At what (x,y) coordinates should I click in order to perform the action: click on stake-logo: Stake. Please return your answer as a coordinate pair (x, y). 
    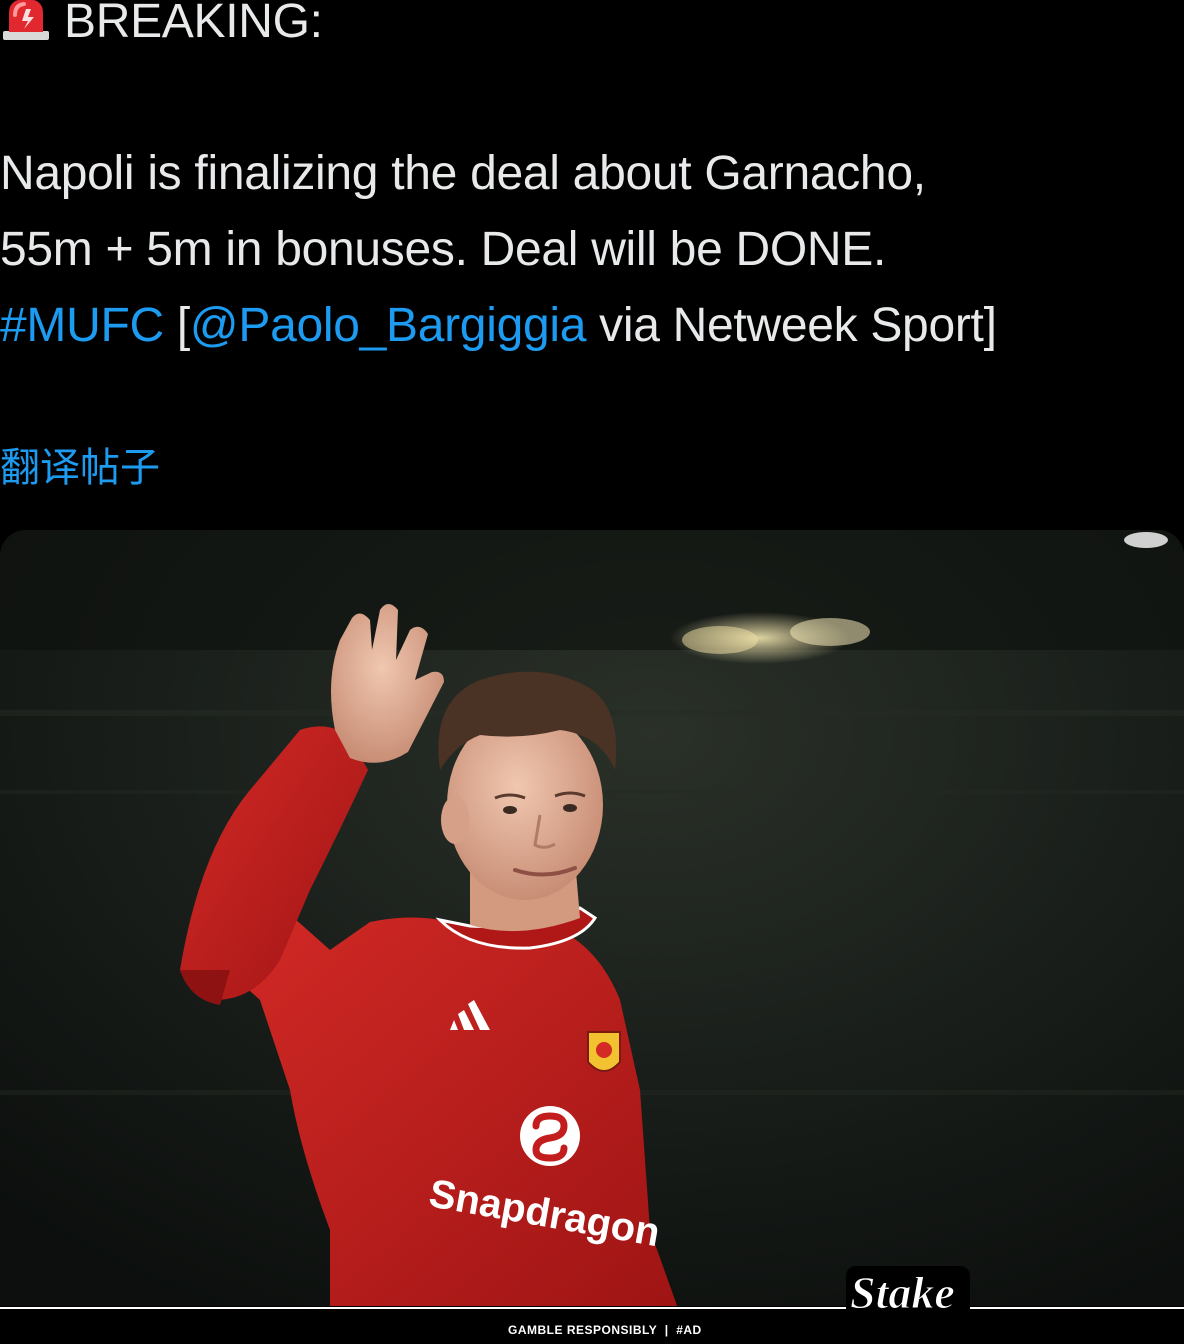
    Looking at the image, I should click on (908, 1292).